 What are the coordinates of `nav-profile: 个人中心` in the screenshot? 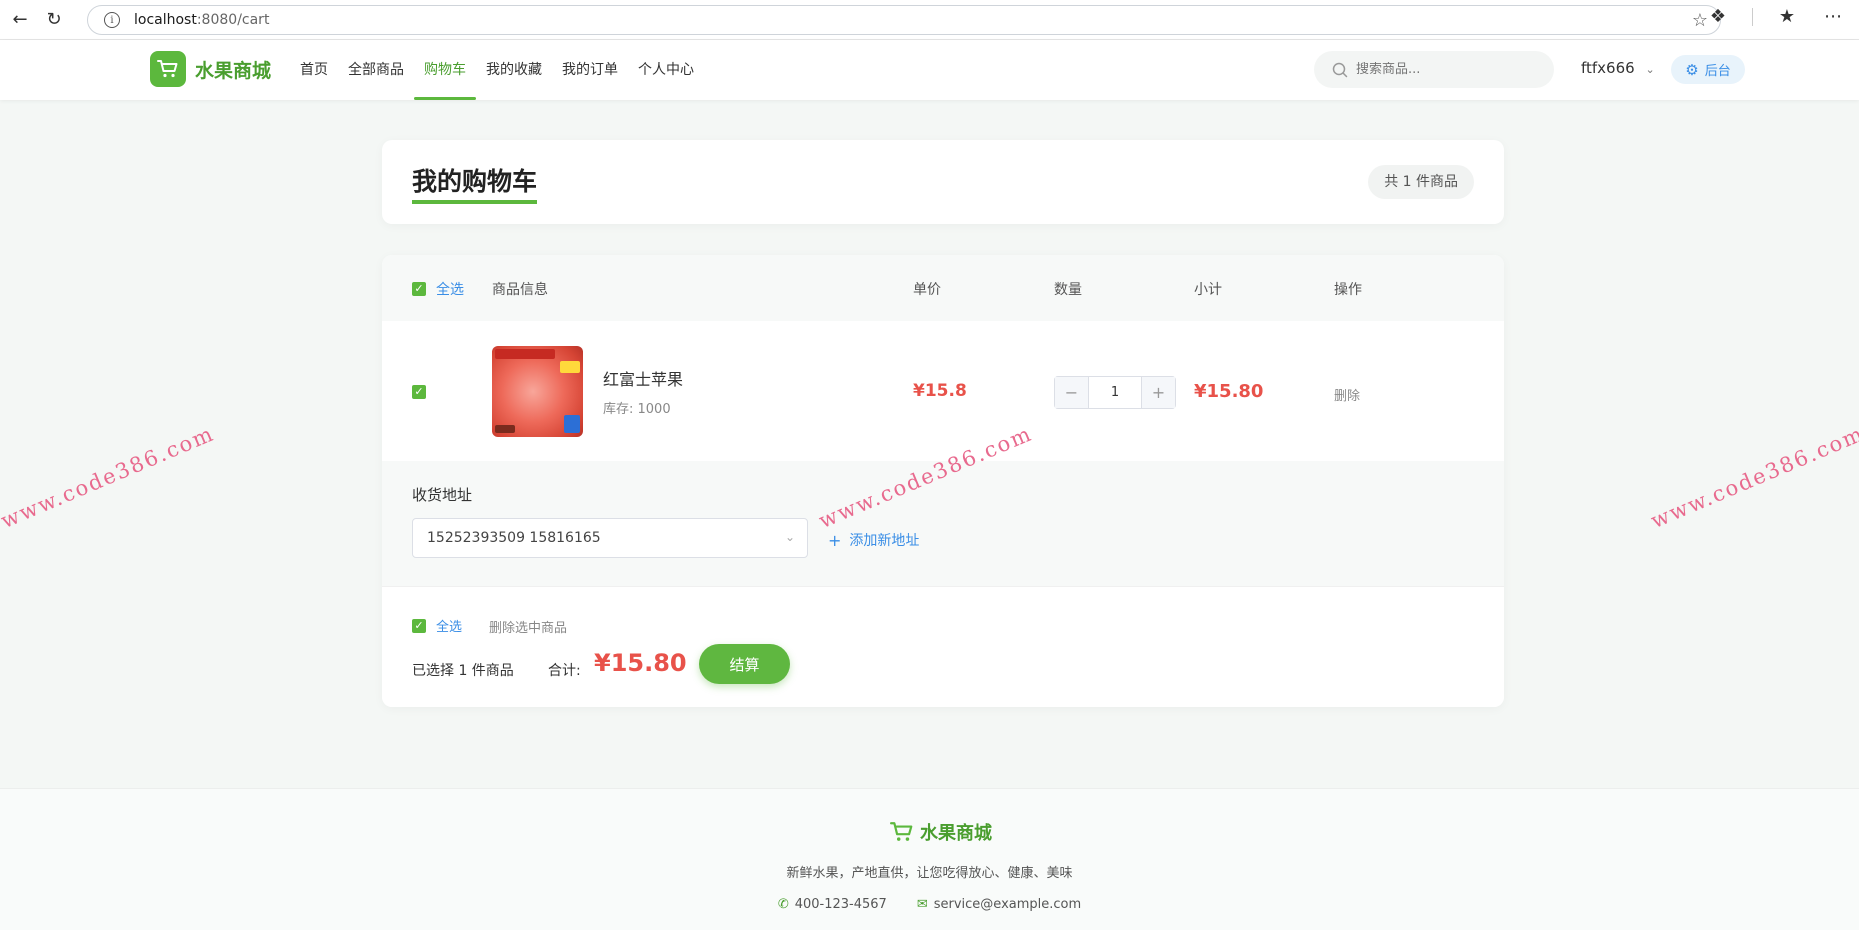 It's located at (666, 70).